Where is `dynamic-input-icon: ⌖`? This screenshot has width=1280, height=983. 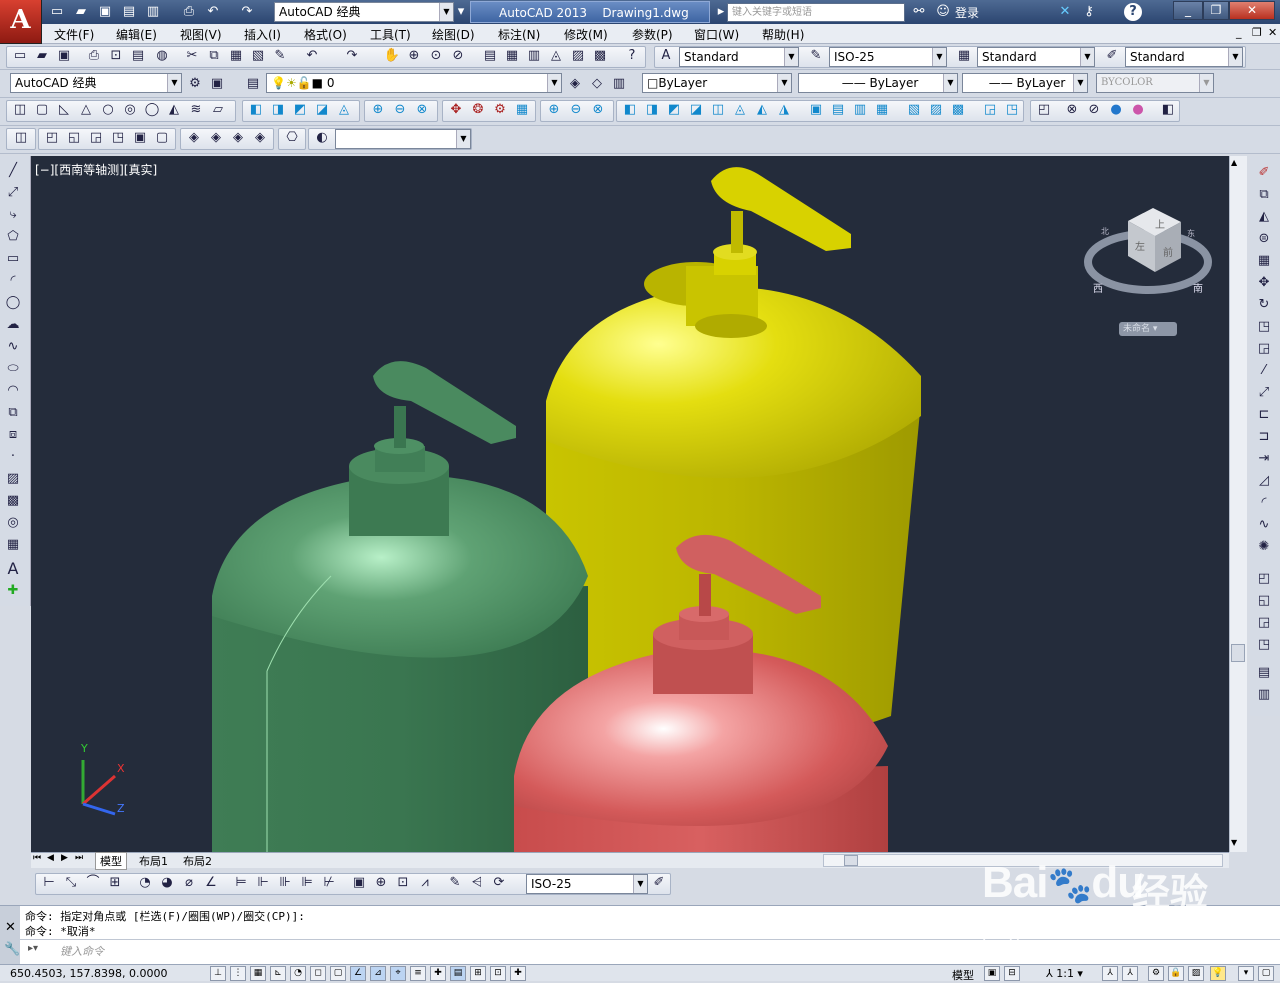 dynamic-input-icon: ⌖ is located at coordinates (398, 973).